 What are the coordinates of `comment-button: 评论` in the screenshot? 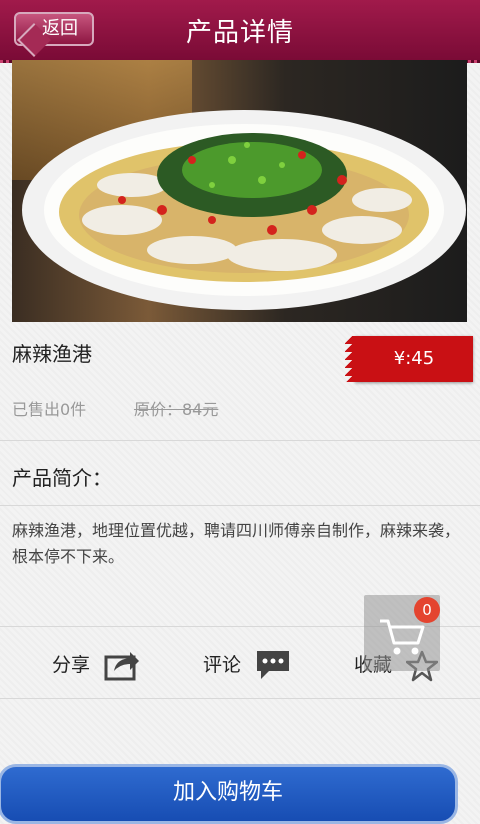 It's located at (248, 666).